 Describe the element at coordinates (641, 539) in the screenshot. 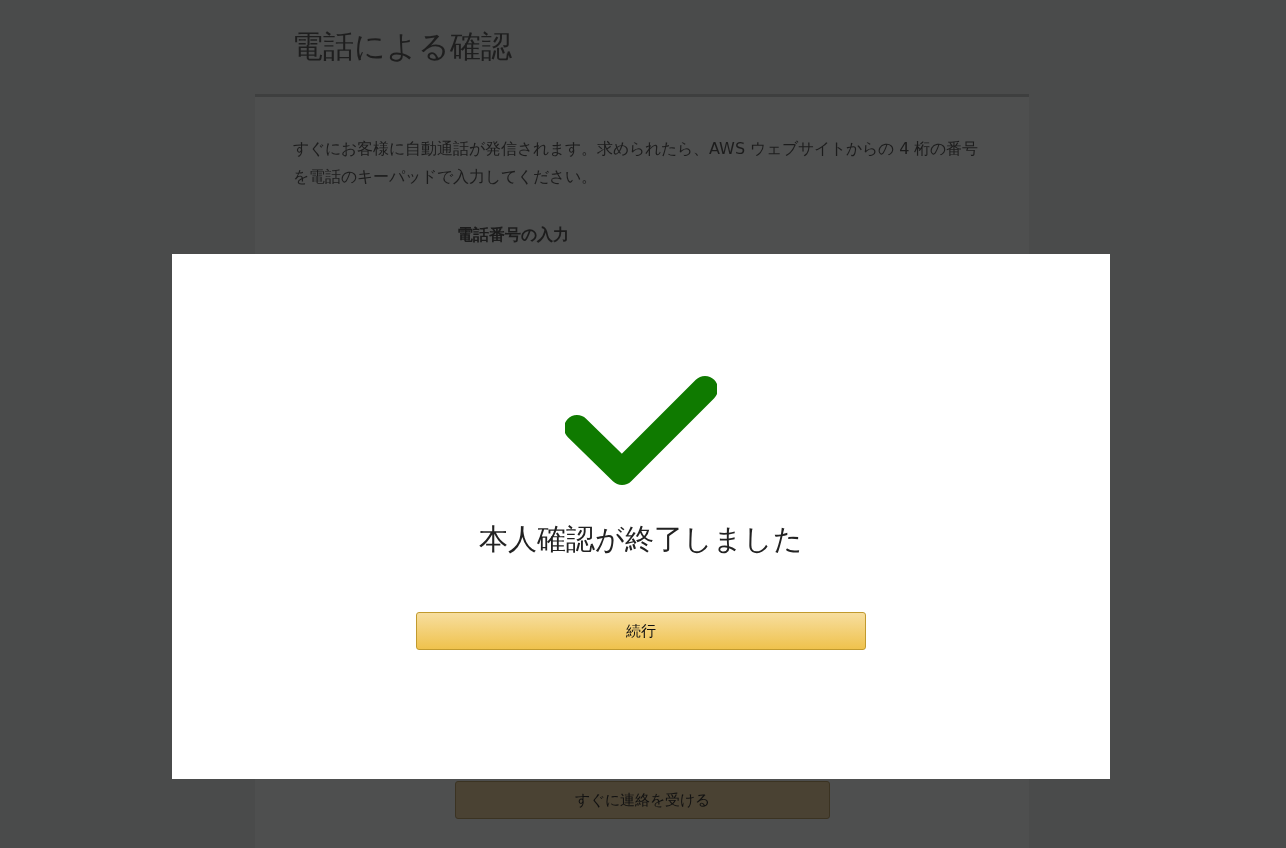

I see `success-message: 本人確認が終了しました` at that location.